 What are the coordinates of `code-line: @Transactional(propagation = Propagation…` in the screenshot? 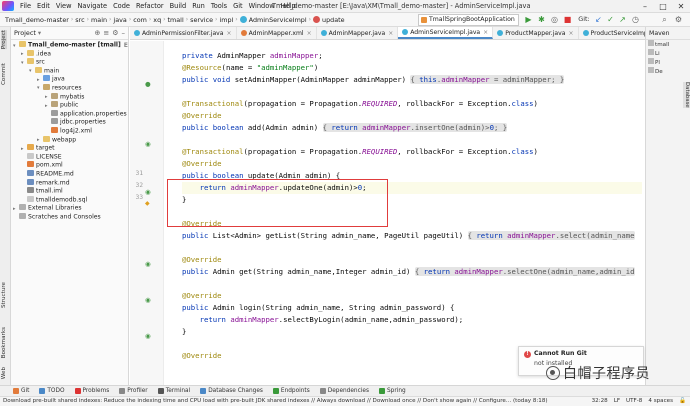 It's located at (412, 152).